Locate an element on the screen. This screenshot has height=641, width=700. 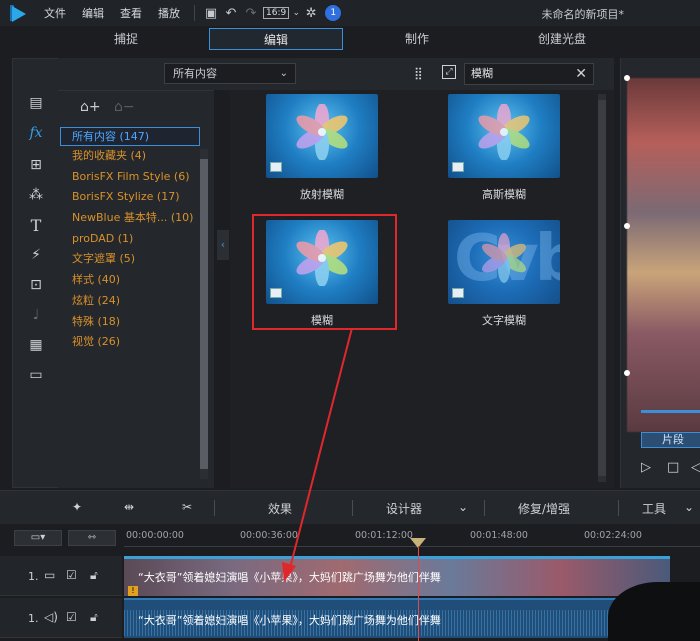
remove-tag-icon: ⌂− is located at coordinates (124, 109).